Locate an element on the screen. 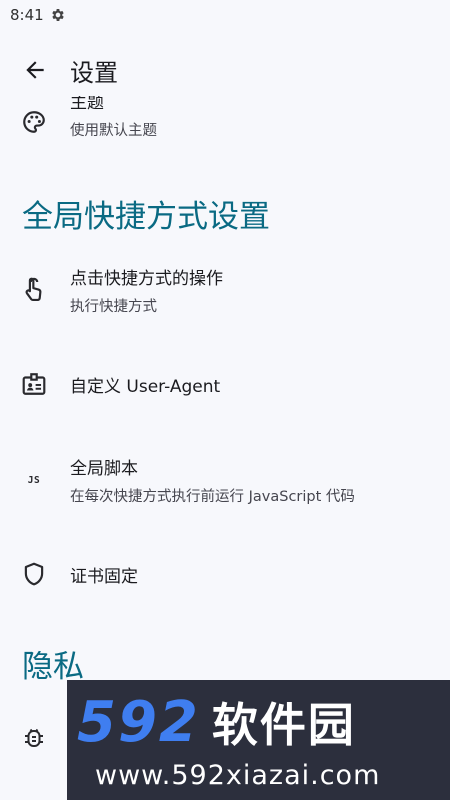 The image size is (450, 800). status-bar: 8:41 is located at coordinates (225, 15).